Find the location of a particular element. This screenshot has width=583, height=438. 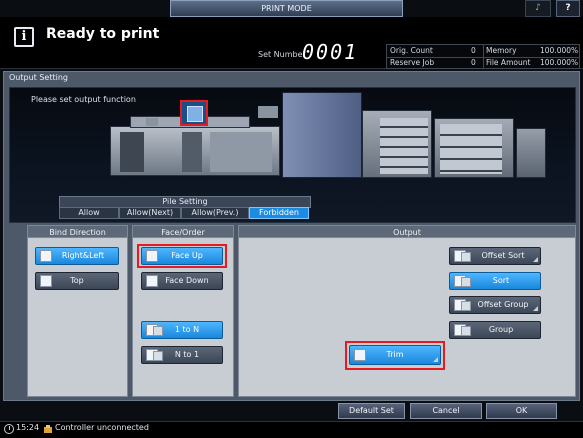

offset-group-label: Offset Group is located at coordinates (503, 304).